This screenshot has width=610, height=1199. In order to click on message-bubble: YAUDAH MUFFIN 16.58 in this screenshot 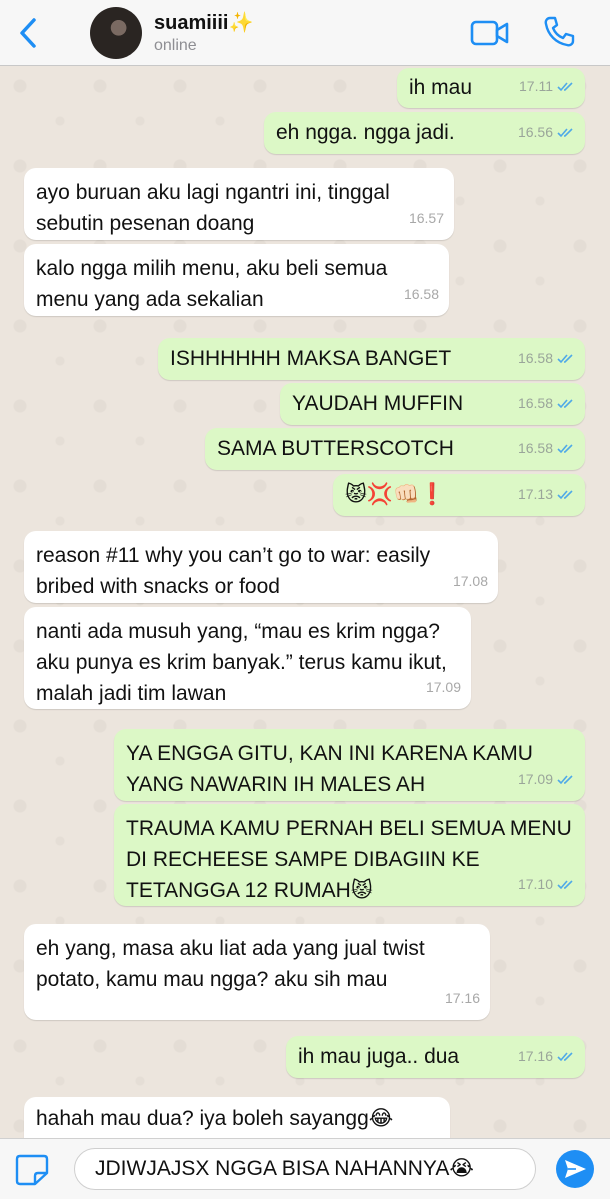, I will do `click(432, 404)`.